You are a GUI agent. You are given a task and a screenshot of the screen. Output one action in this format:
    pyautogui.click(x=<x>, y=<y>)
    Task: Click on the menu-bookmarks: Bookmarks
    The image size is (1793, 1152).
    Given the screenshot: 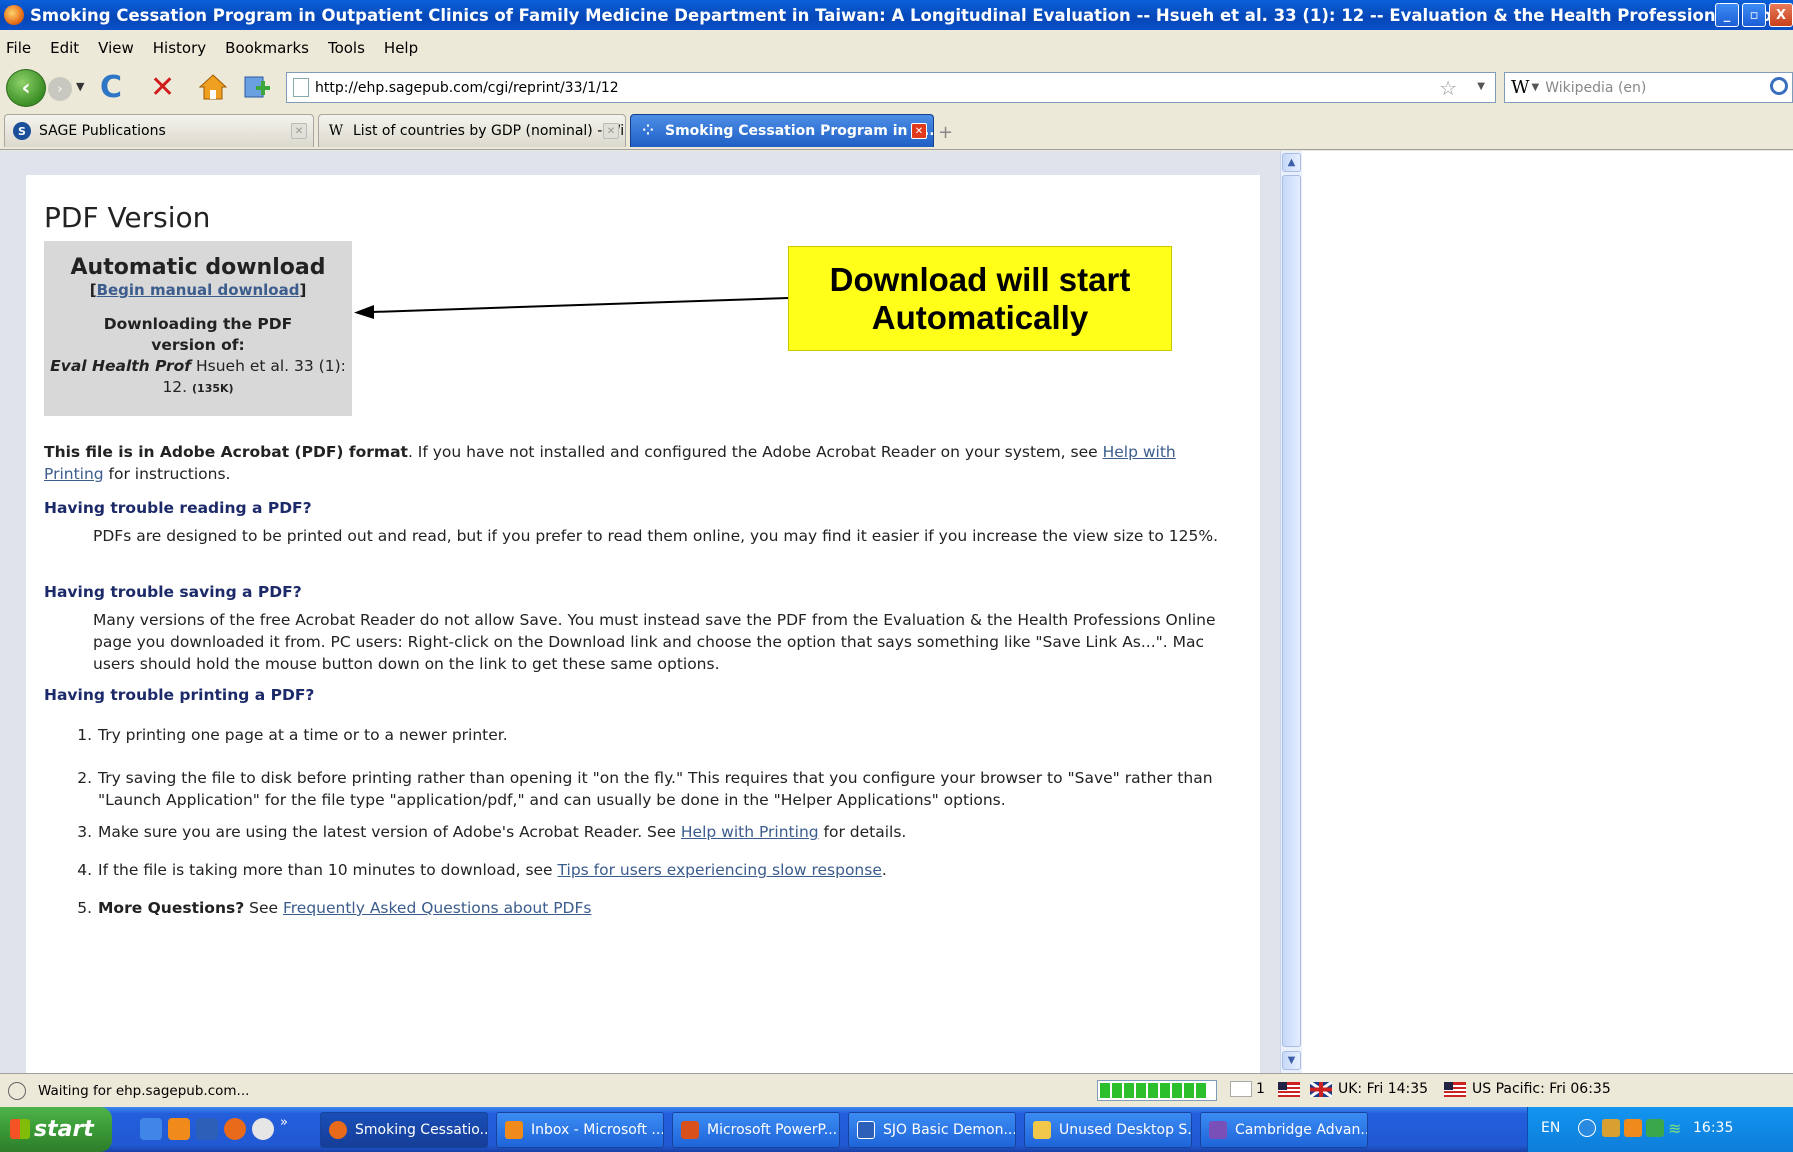 What is the action you would take?
    pyautogui.click(x=267, y=48)
    